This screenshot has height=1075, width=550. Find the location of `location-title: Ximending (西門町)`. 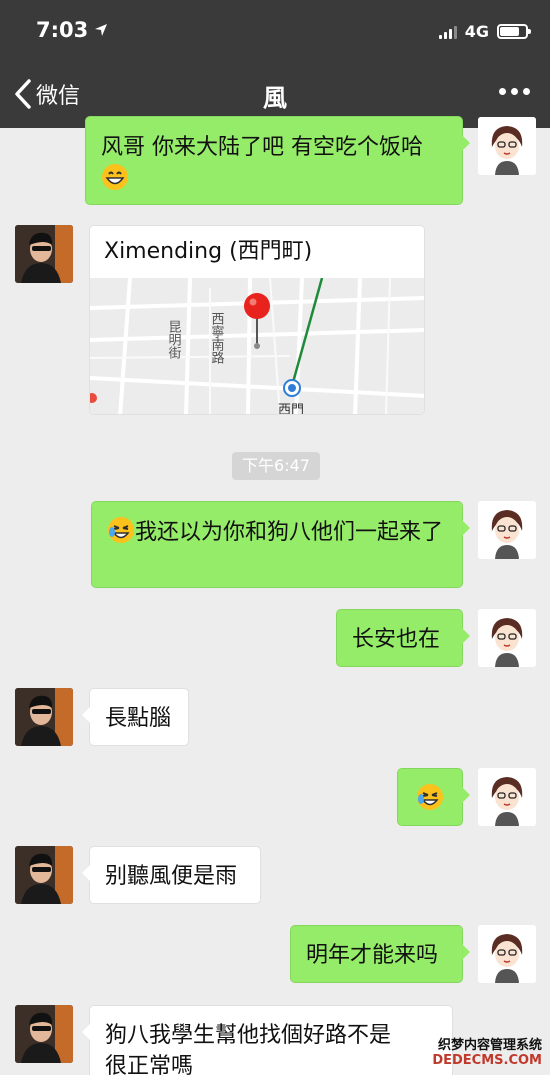

location-title: Ximending (西門町) is located at coordinates (208, 251).